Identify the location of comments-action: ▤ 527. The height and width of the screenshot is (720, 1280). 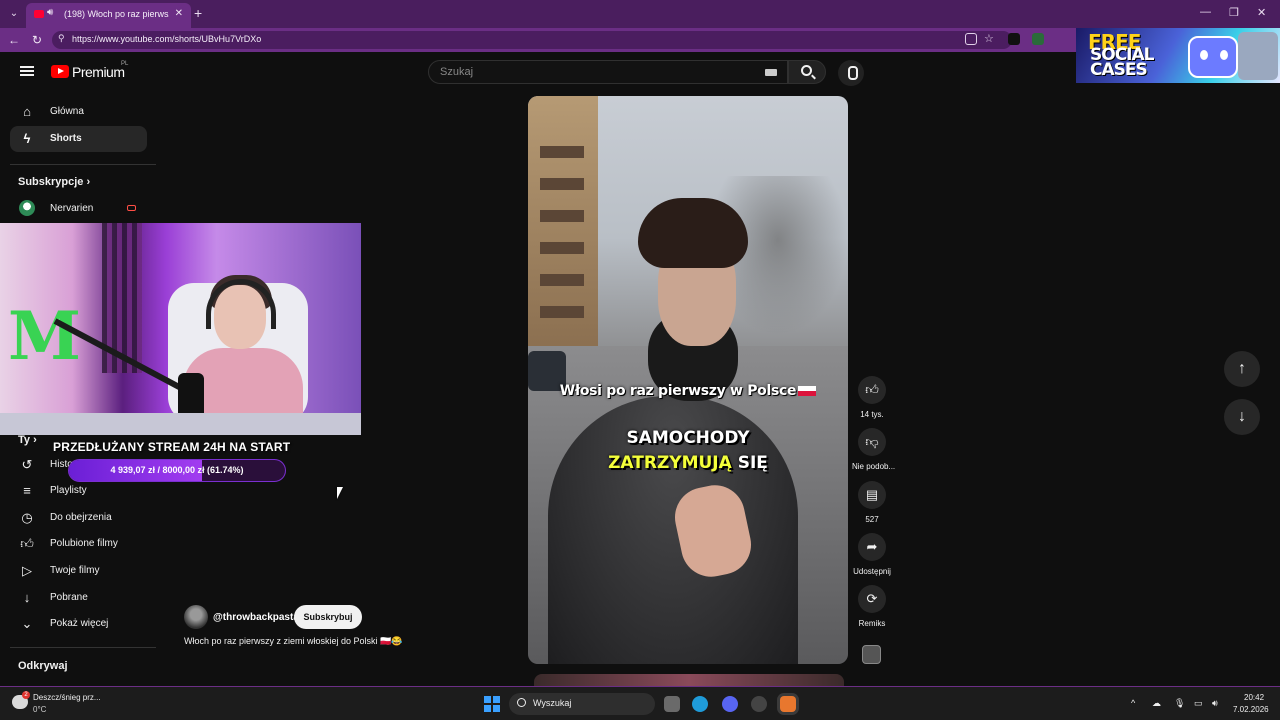
(872, 502).